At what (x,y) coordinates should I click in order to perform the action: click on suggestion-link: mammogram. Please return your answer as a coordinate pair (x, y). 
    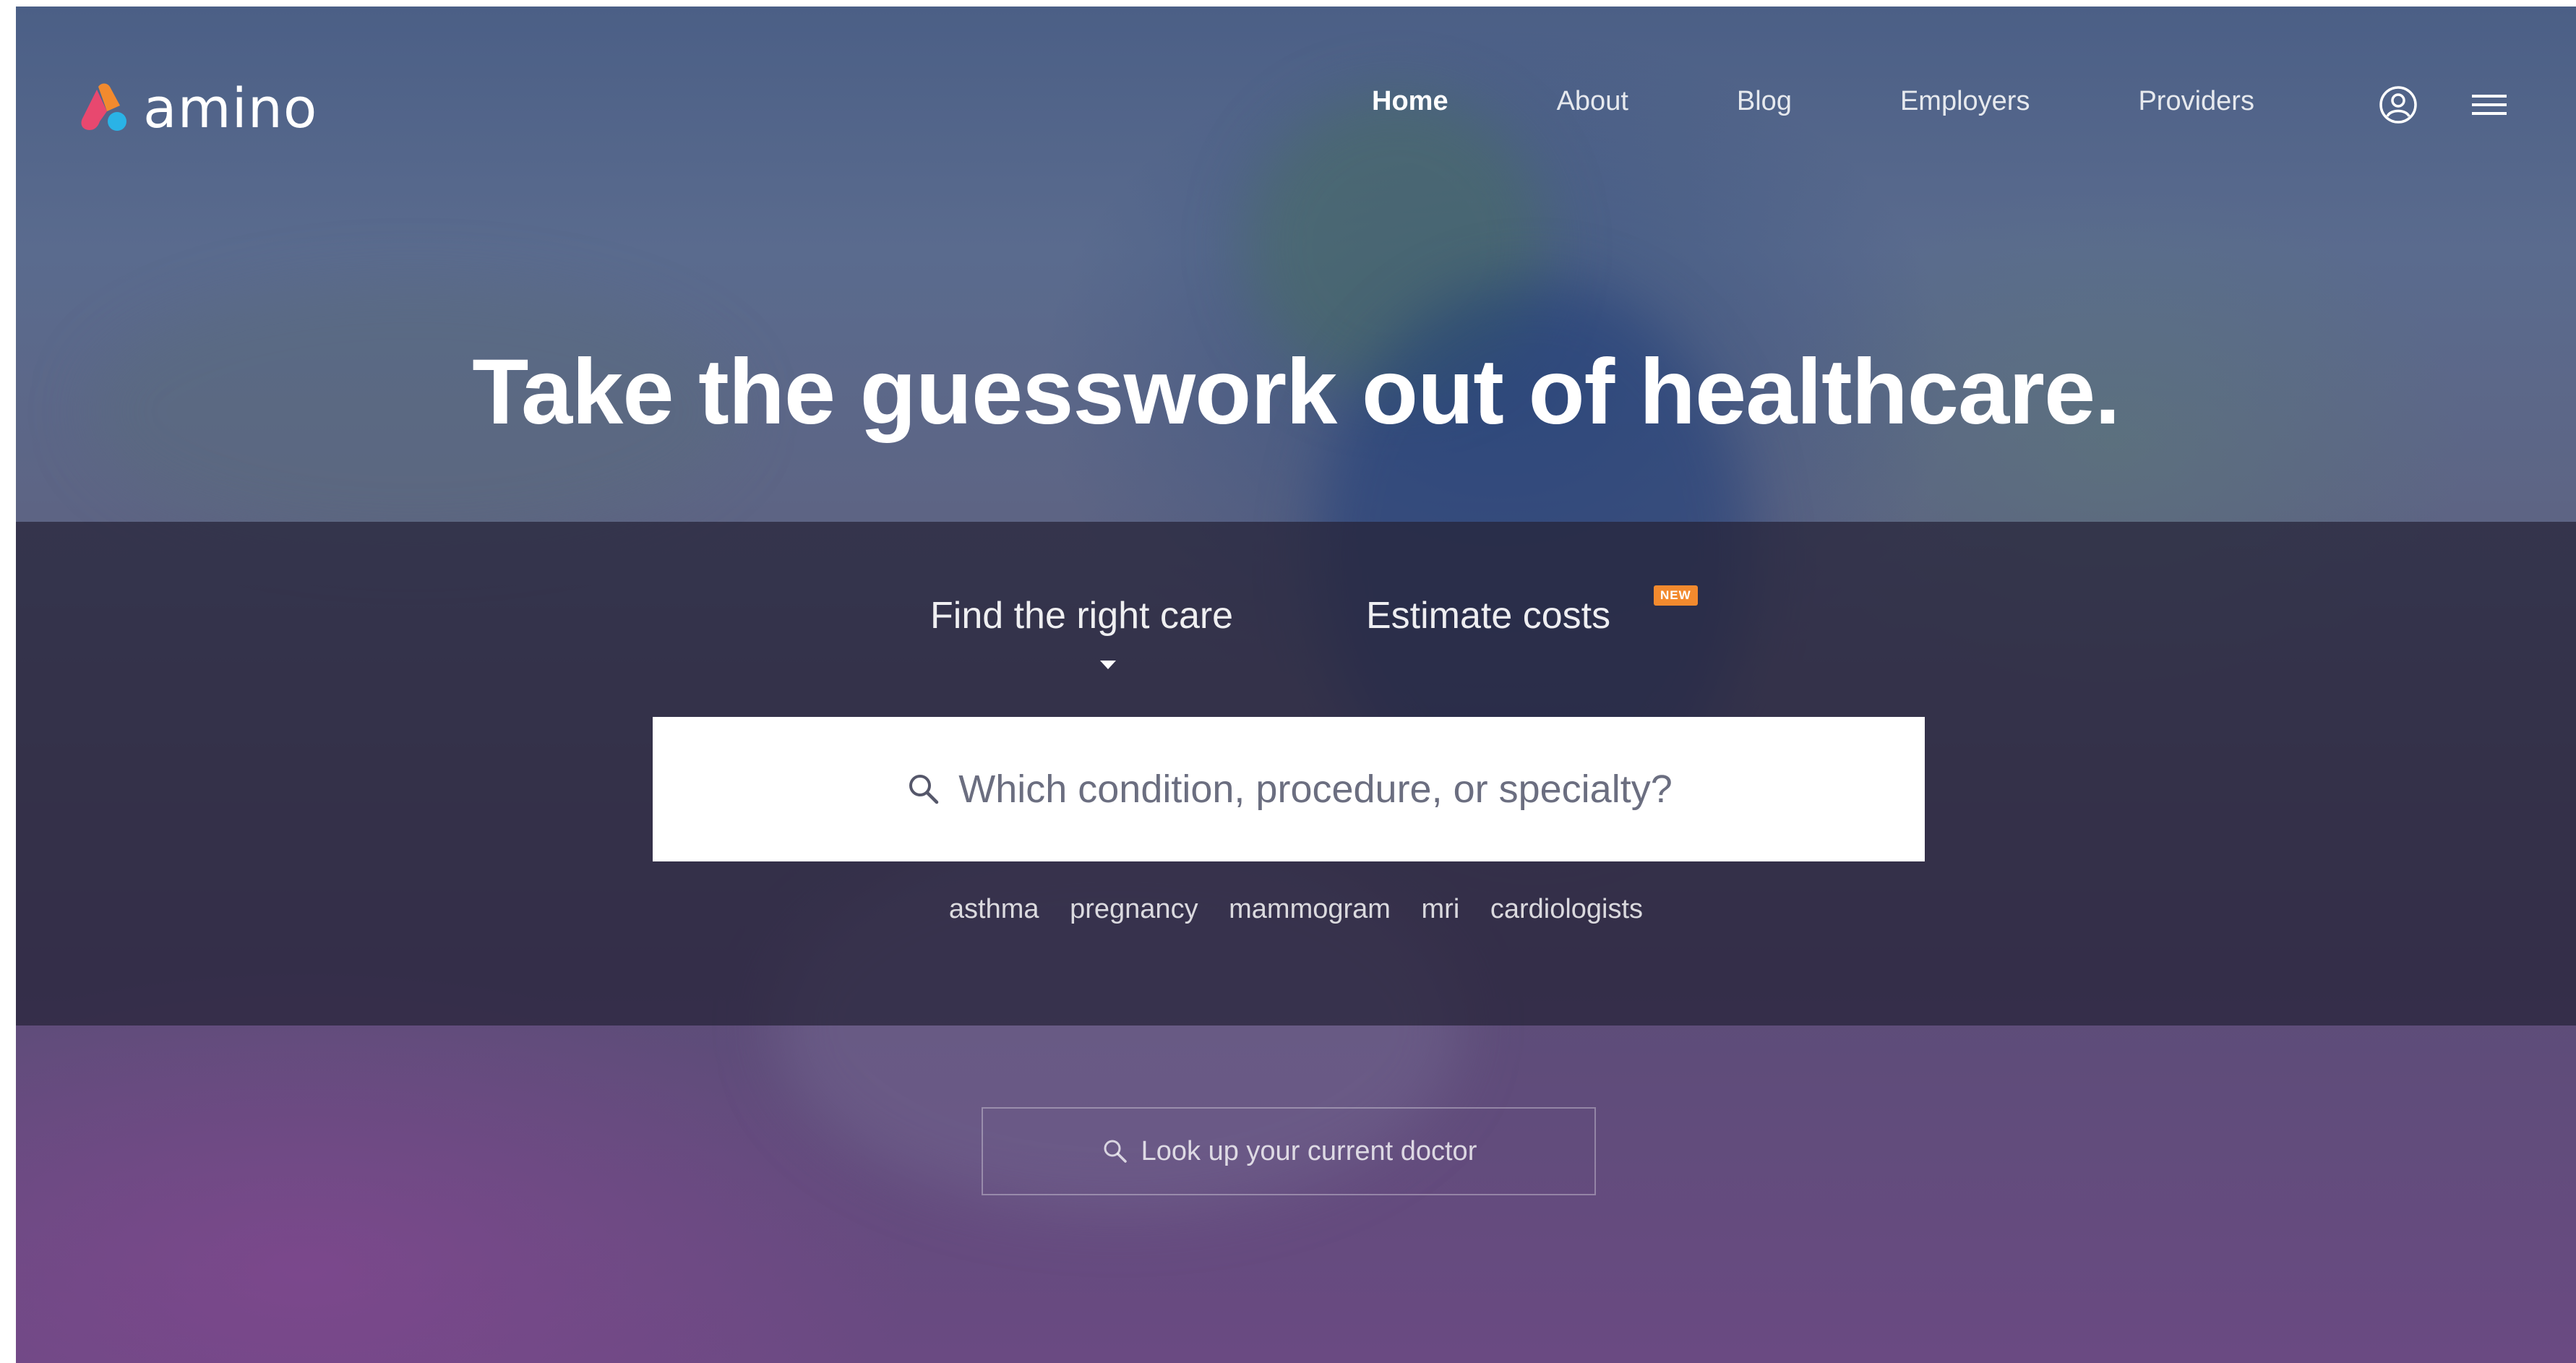
    Looking at the image, I should click on (1310, 909).